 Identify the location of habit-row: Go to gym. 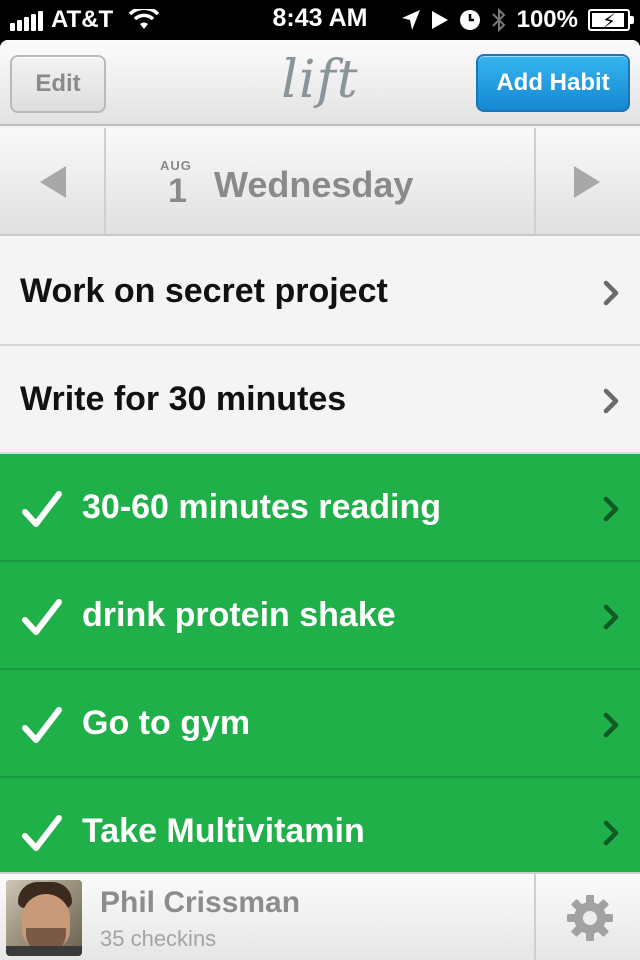
(320, 724).